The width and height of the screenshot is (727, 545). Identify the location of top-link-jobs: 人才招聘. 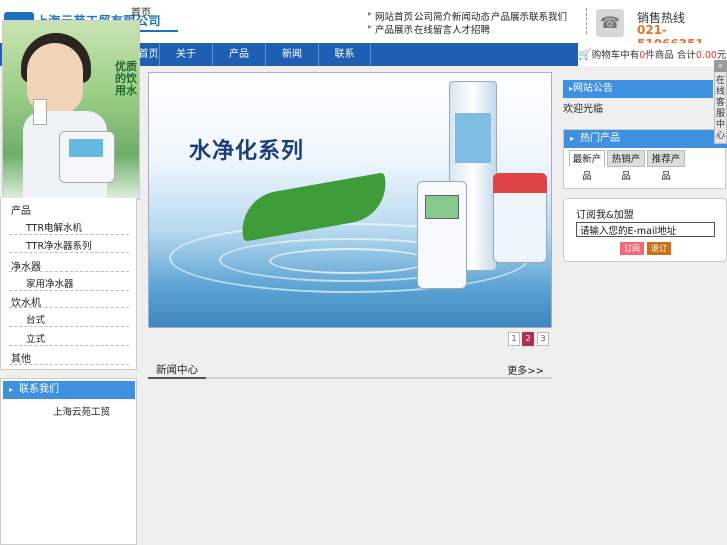
(467, 29).